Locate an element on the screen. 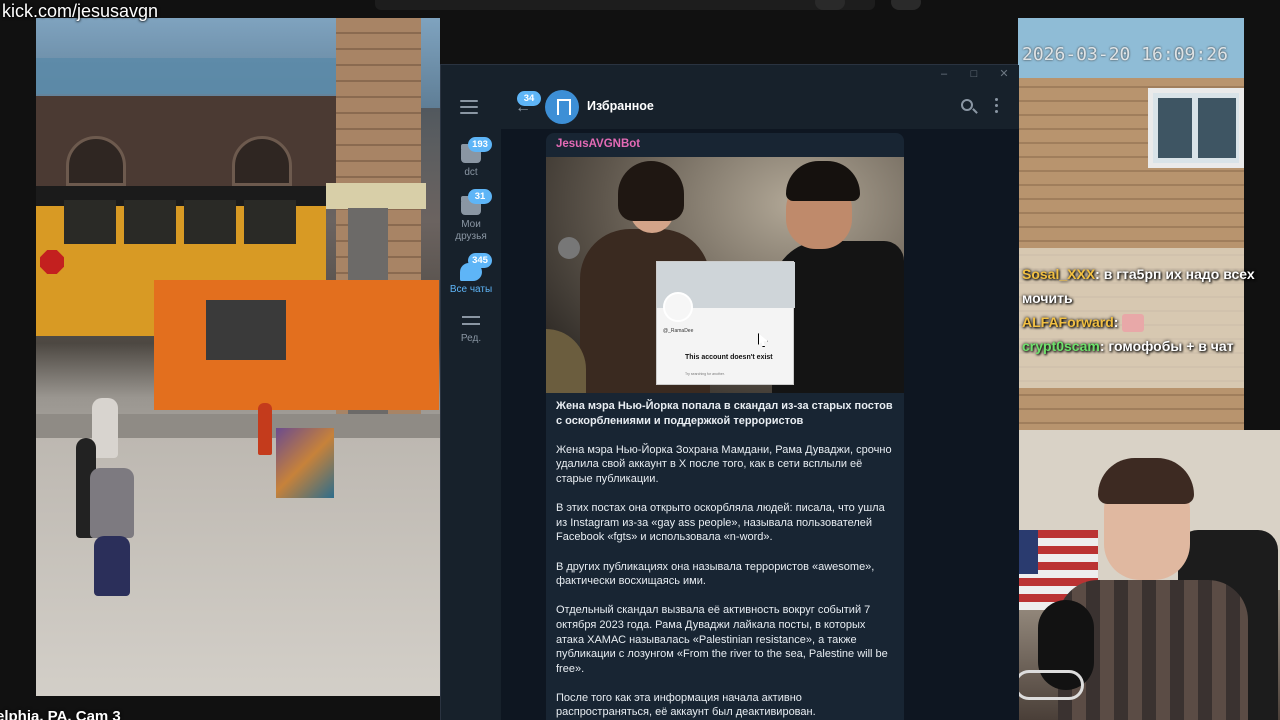 Image resolution: width=1280 pixels, height=720 pixels. unread-badge: 34 is located at coordinates (529, 98).